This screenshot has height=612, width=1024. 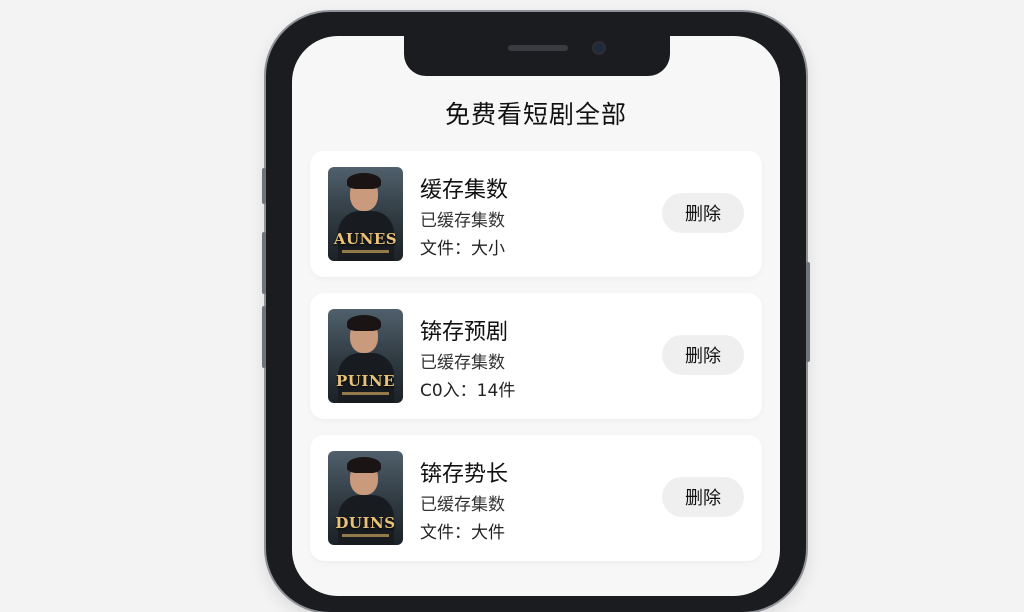 I want to click on drama-poster-thumbnail: DUINS, so click(x=365, y=498).